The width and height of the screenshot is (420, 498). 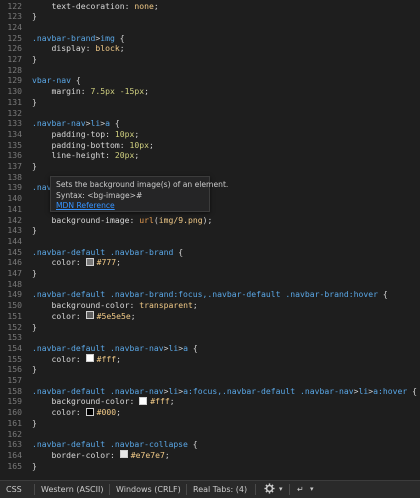 What do you see at coordinates (100, 455) in the screenshot?
I see `code-text: border-color: #e7e7e7;` at bounding box center [100, 455].